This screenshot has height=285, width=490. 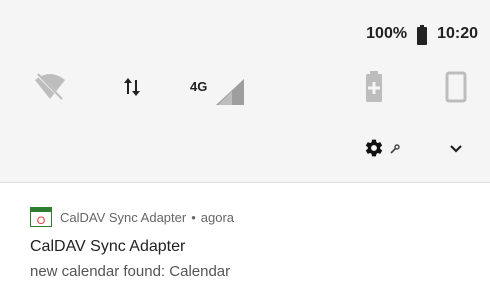 What do you see at coordinates (387, 33) in the screenshot?
I see `battery-percentage: 100%` at bounding box center [387, 33].